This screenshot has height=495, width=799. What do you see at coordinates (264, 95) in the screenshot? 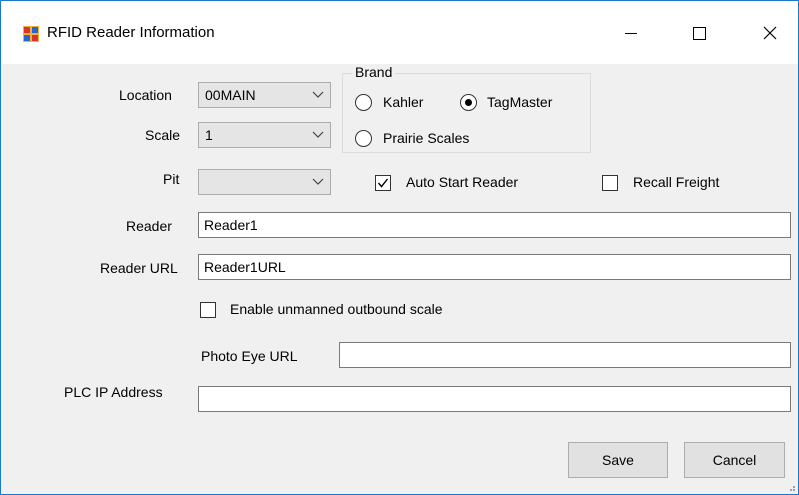
I see `location-combo: 00MAIN` at bounding box center [264, 95].